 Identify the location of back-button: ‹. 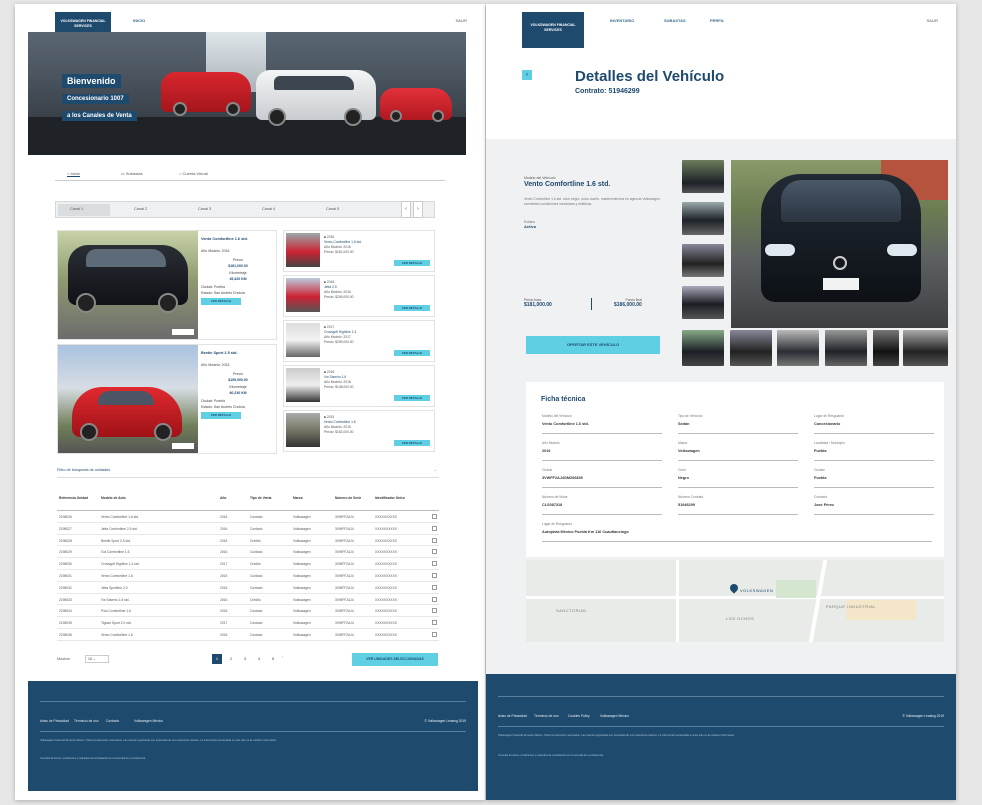
(527, 75).